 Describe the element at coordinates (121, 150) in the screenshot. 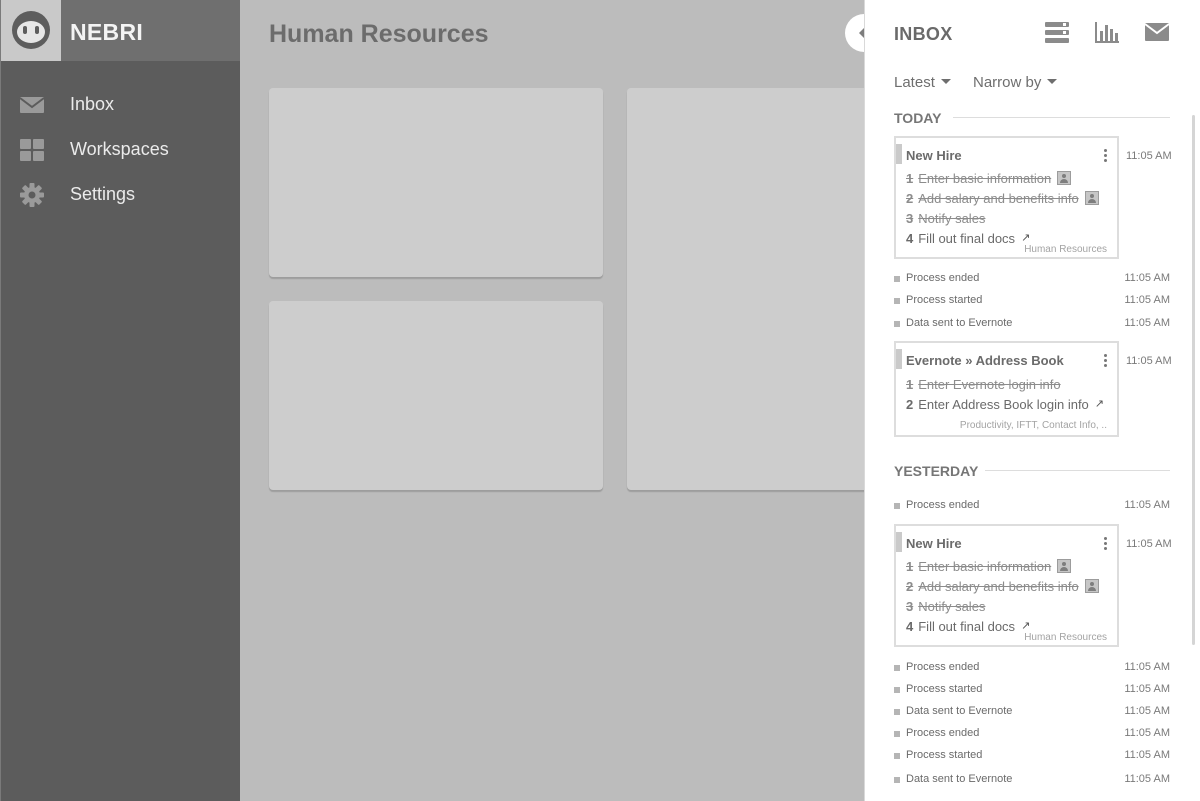

I see `sidebar-item-workspaces: Workspaces` at that location.